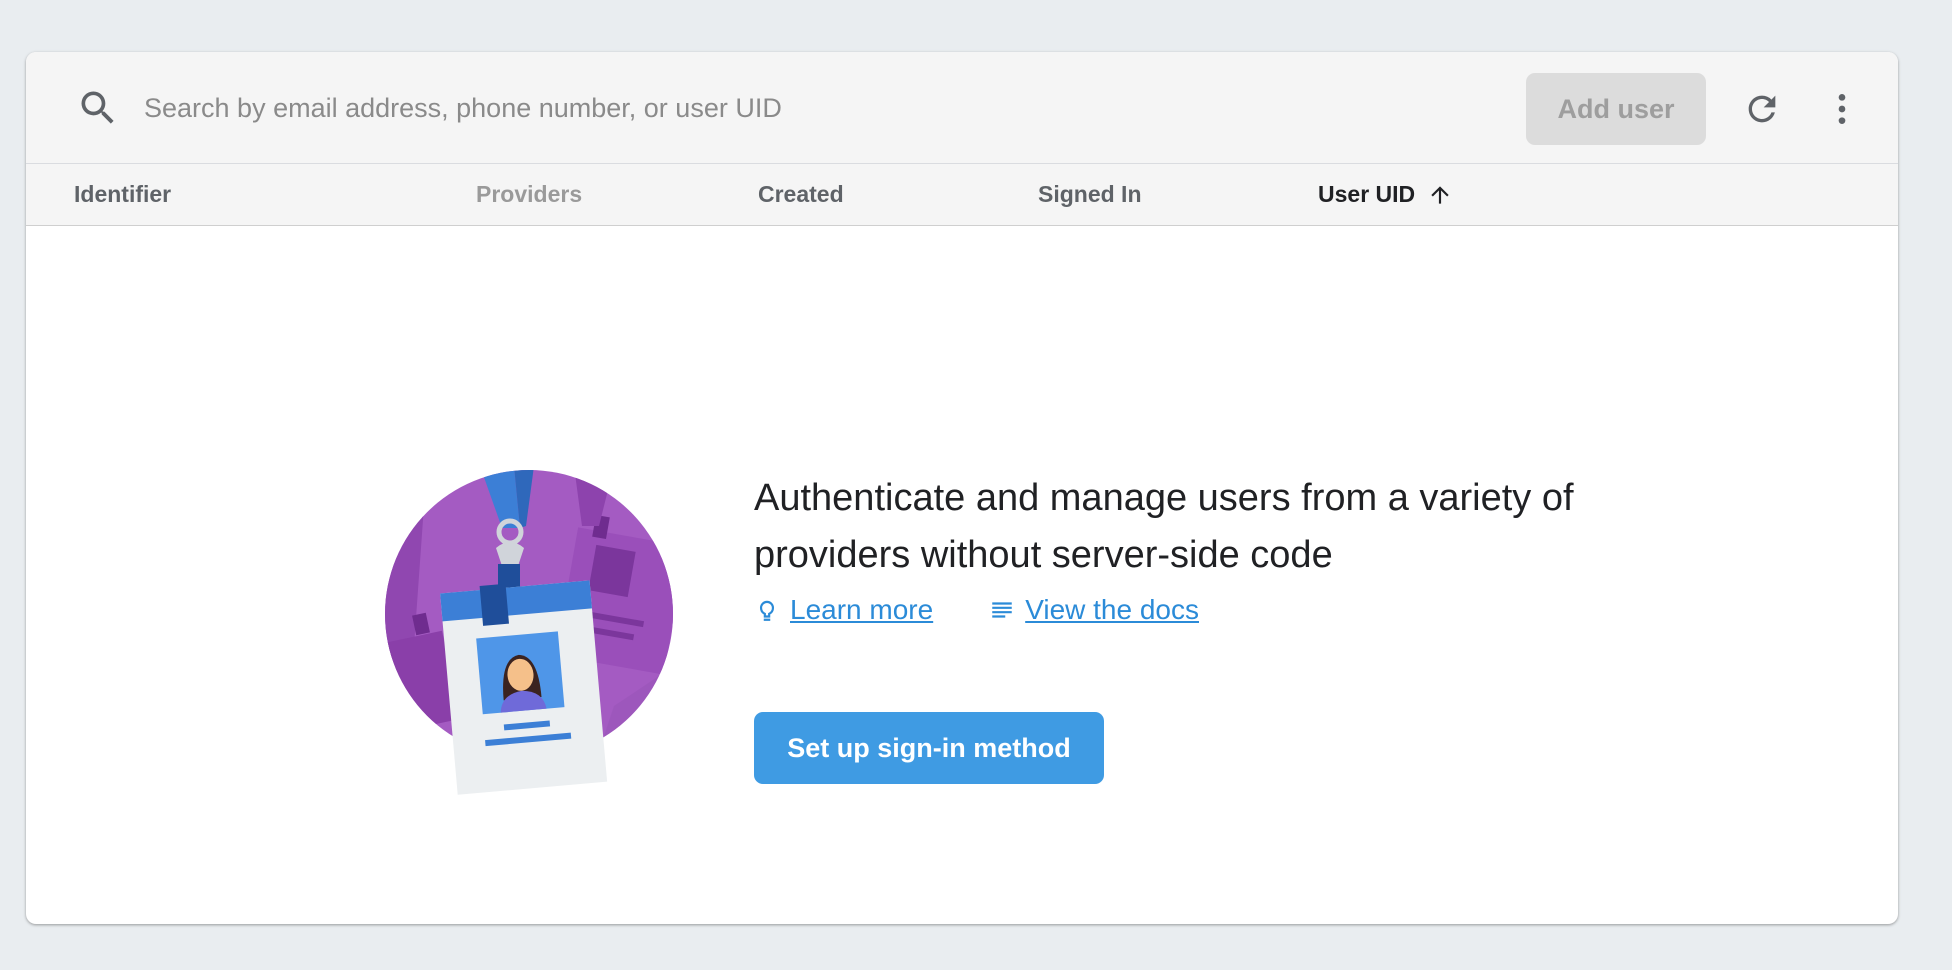 The image size is (1952, 970). What do you see at coordinates (929, 748) in the screenshot?
I see `set-up-sign-in-method-button: Set up sign-in method` at bounding box center [929, 748].